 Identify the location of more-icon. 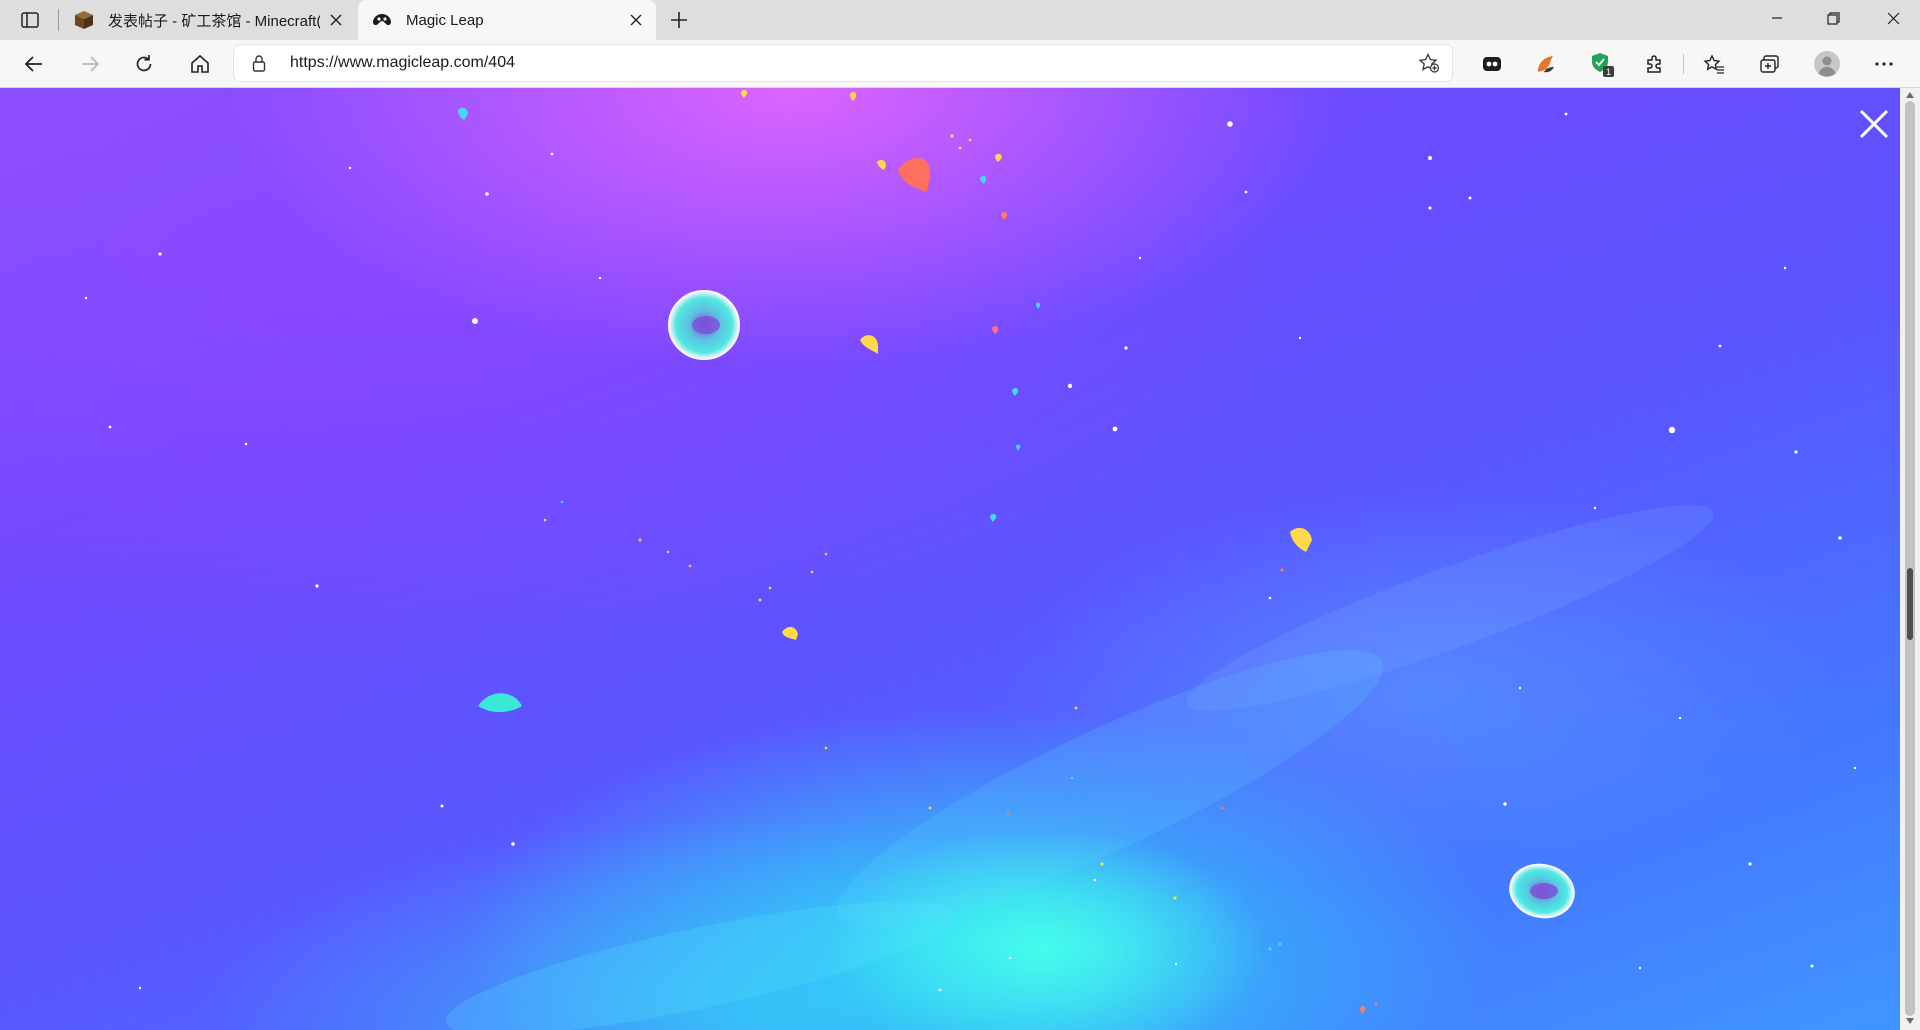
(1884, 64).